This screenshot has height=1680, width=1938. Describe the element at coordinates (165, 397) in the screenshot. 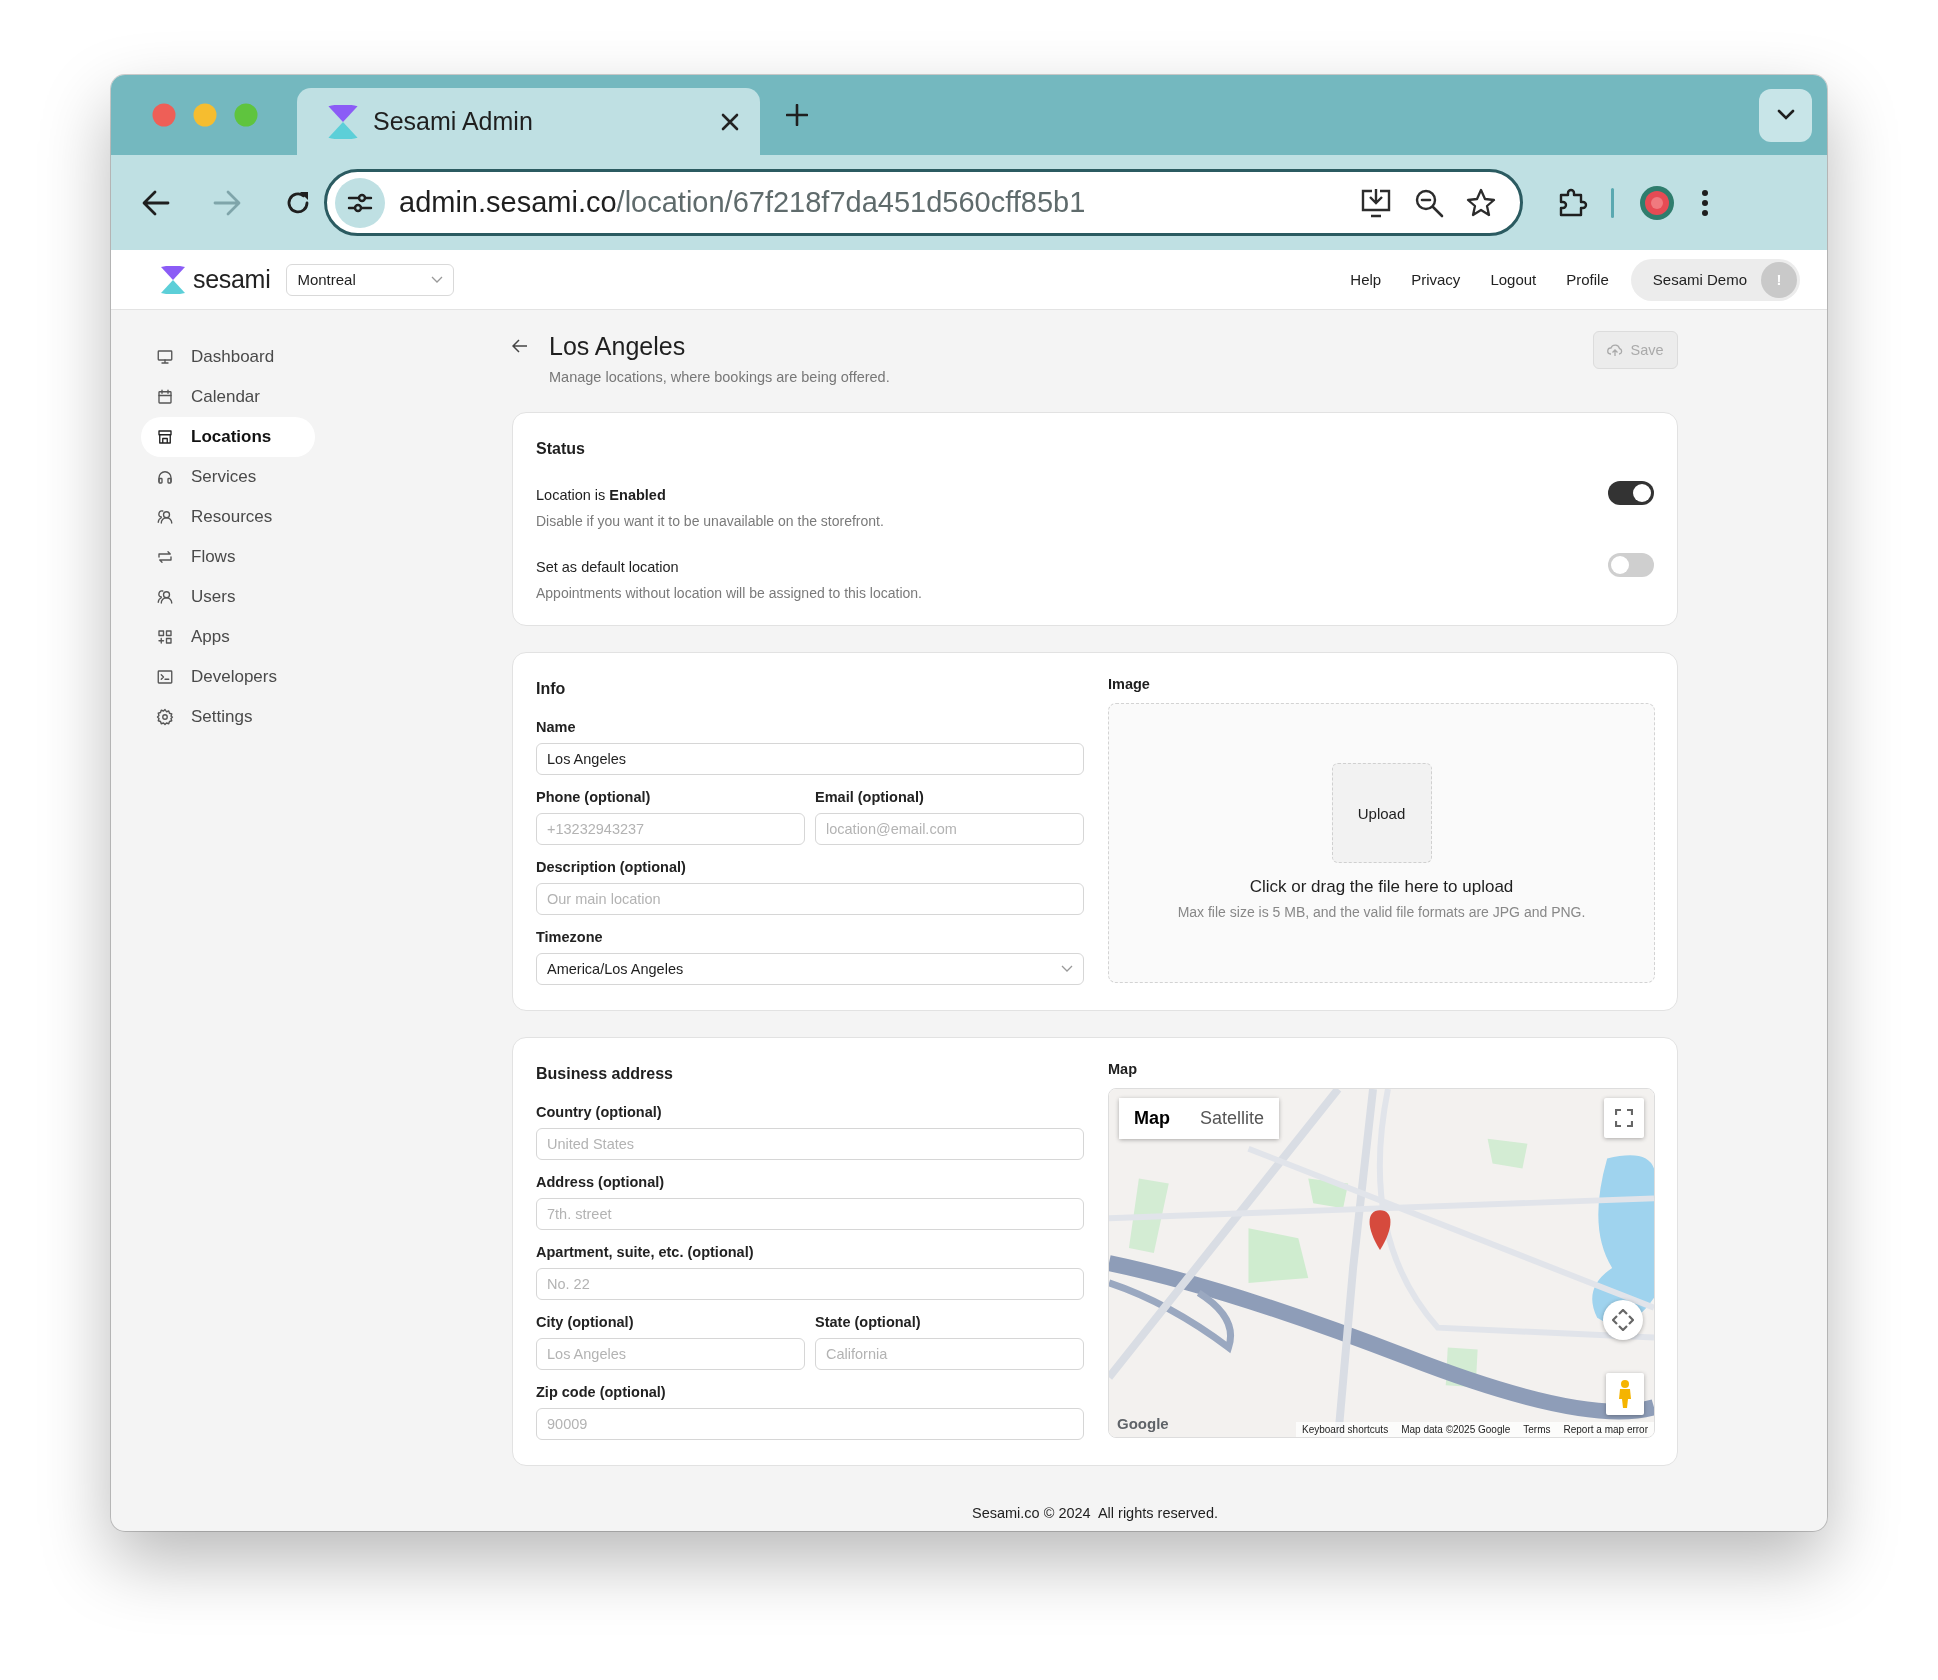

I see `calendar-icon` at that location.